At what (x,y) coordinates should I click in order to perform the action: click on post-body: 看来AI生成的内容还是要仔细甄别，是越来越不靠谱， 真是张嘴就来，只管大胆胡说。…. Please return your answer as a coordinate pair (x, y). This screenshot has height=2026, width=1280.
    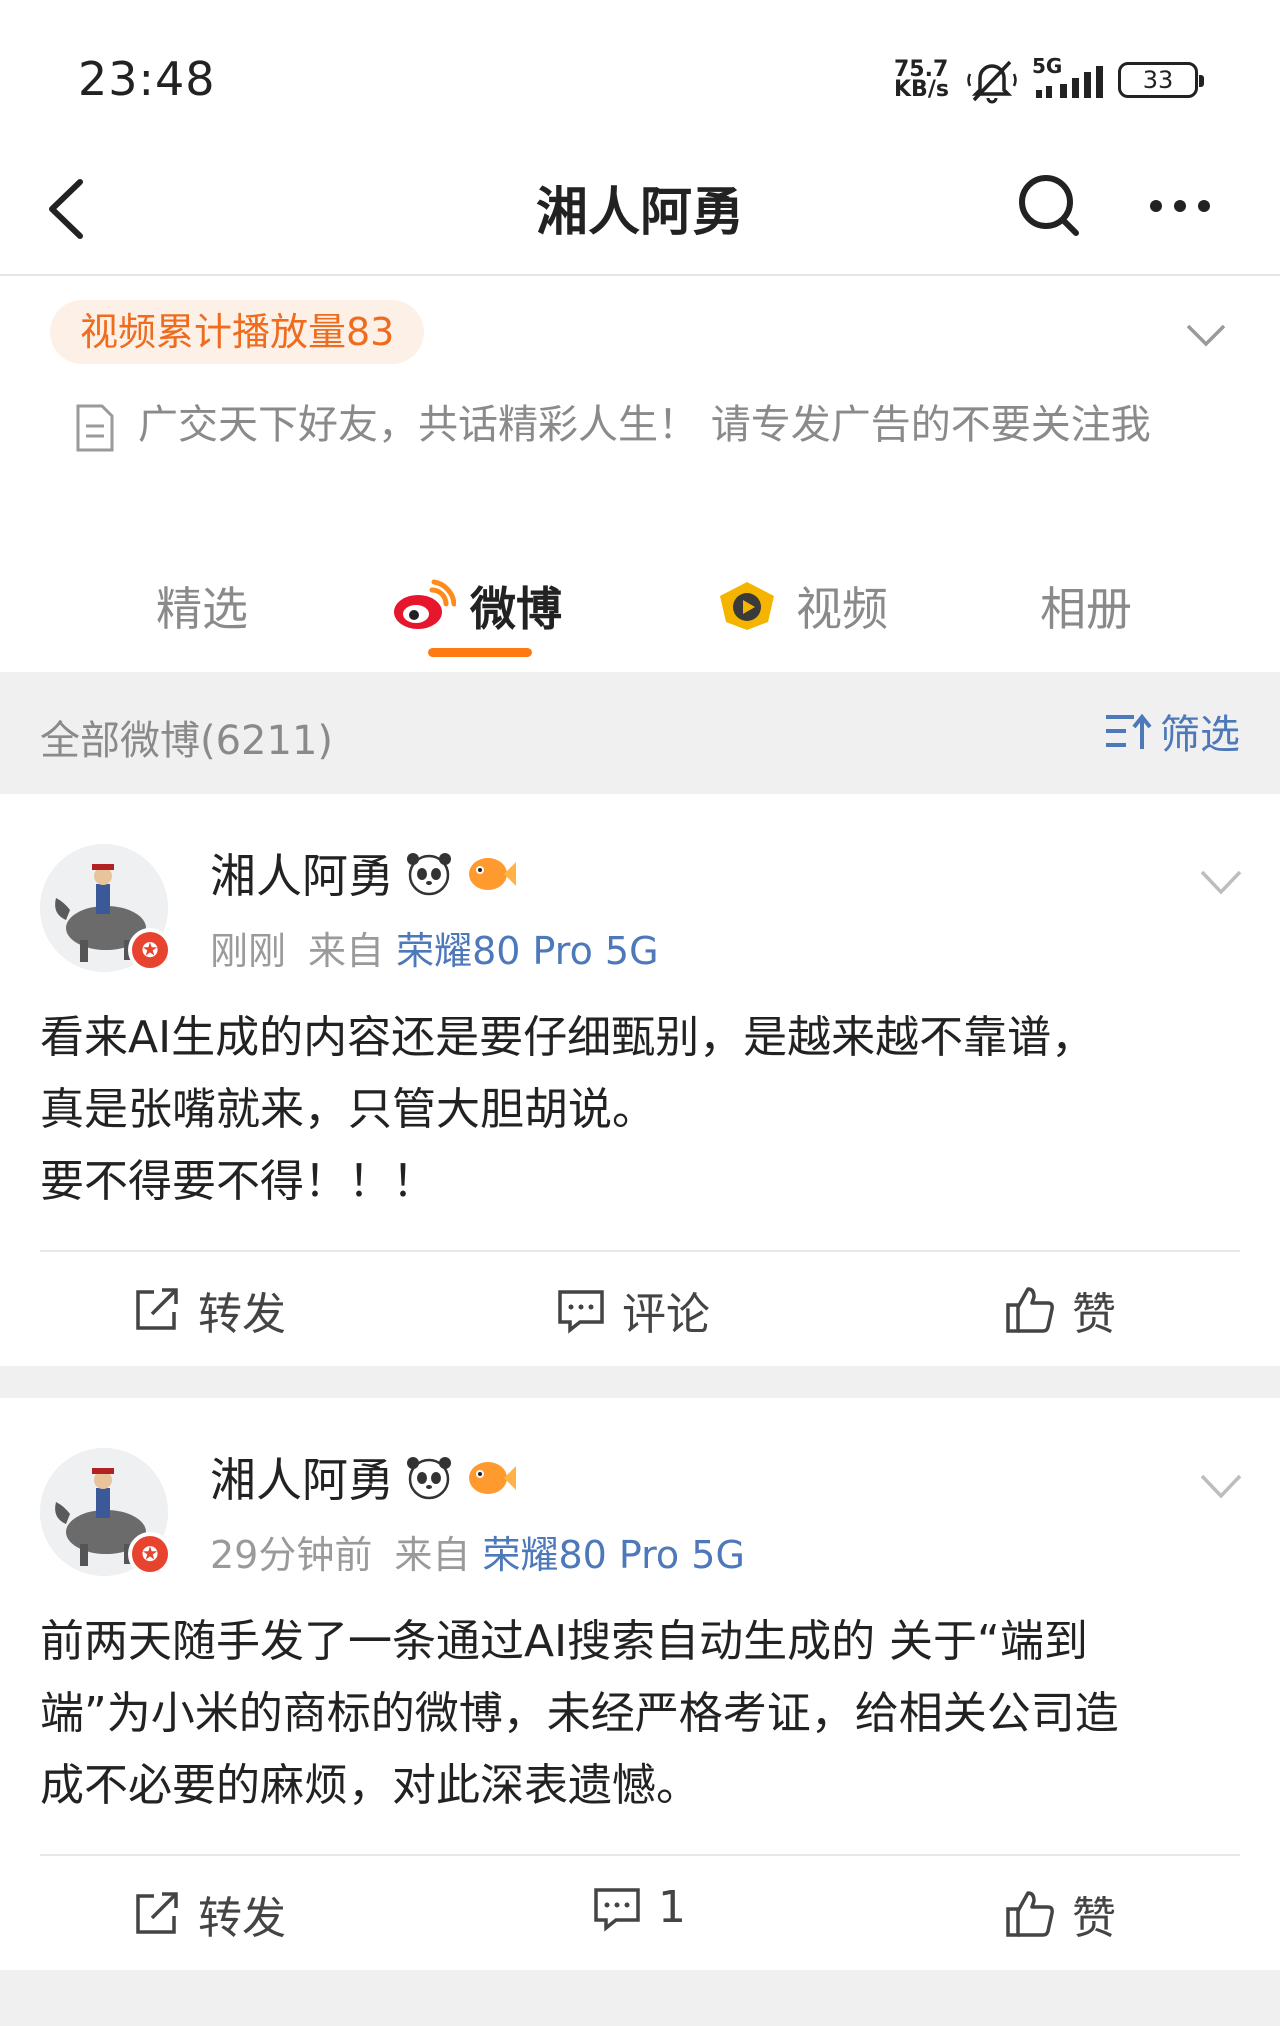
    Looking at the image, I should click on (640, 1110).